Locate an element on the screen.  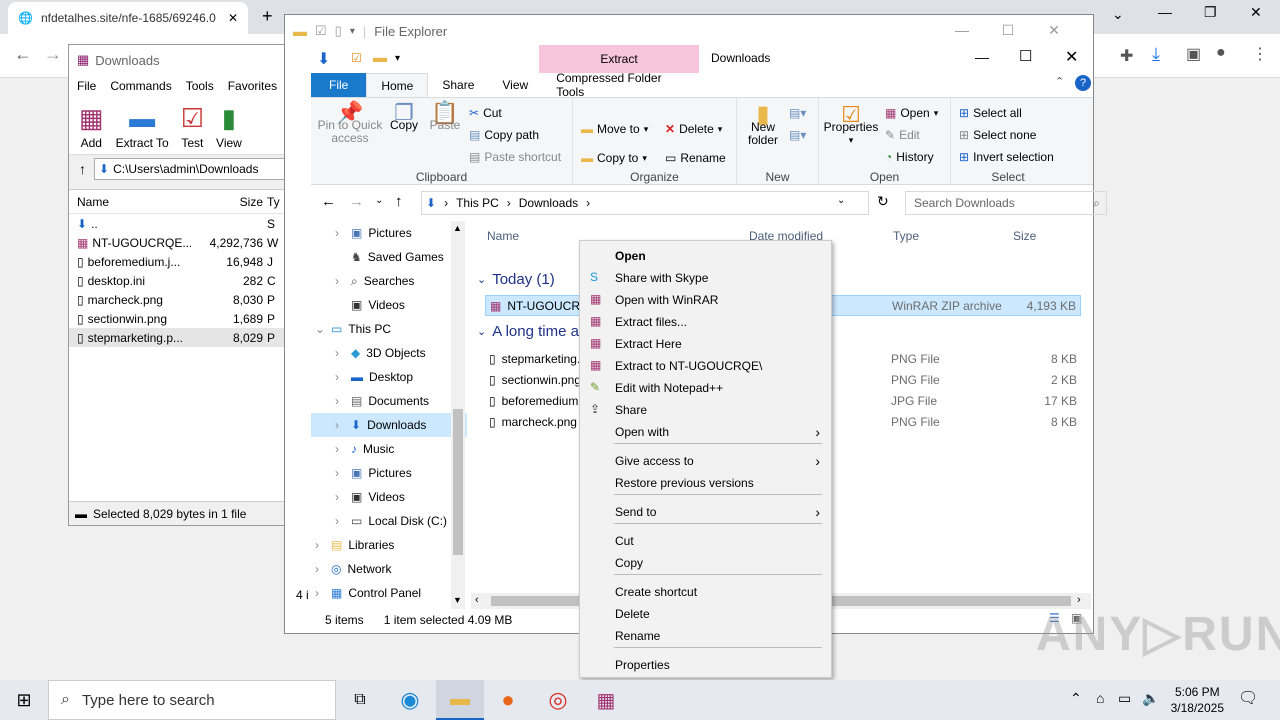
group-today: ⌄ Today (1) is located at coordinates (516, 279).